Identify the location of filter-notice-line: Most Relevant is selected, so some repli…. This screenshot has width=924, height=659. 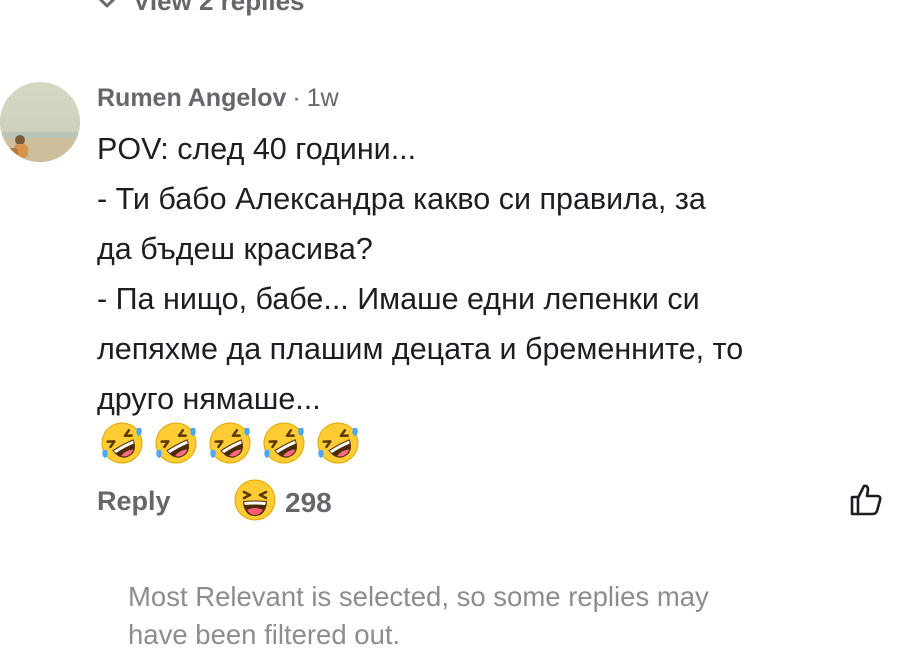
(418, 596).